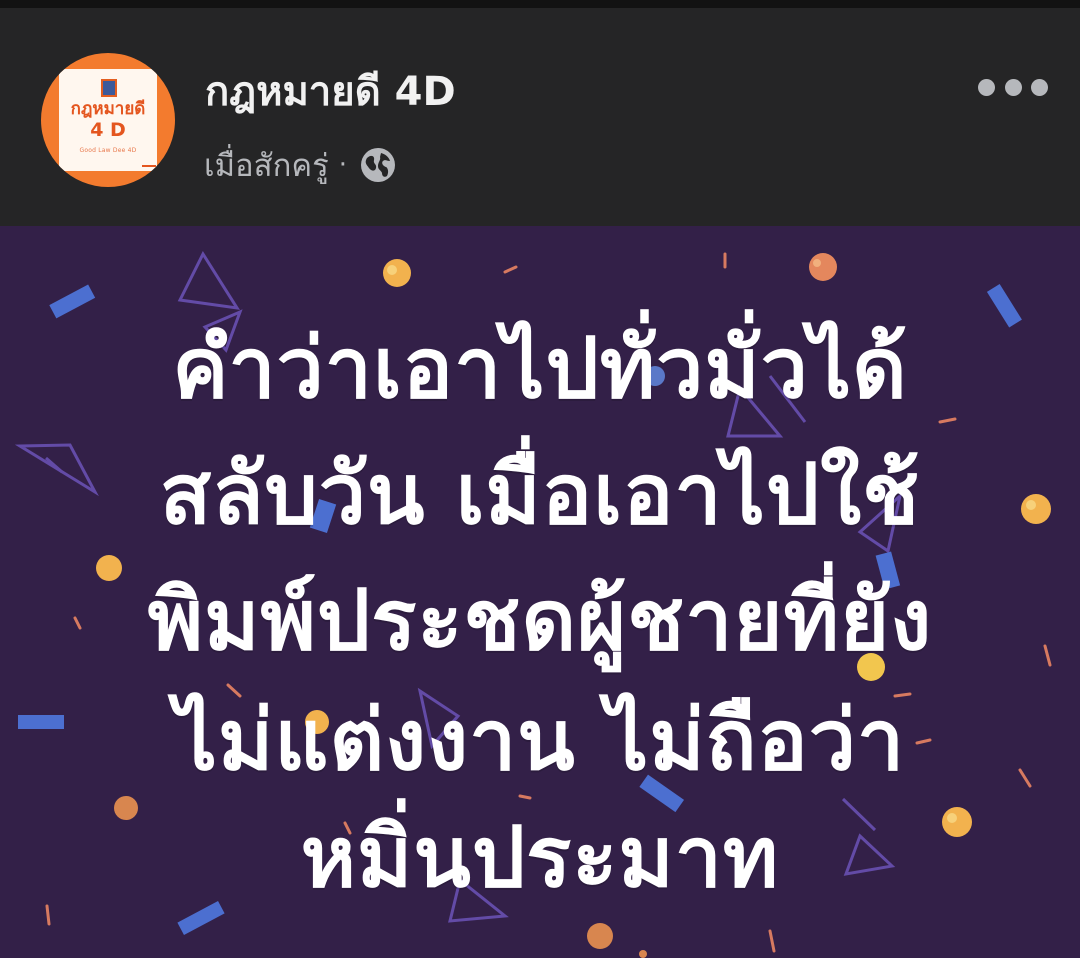 The width and height of the screenshot is (1080, 958). What do you see at coordinates (540, 740) in the screenshot?
I see `image-text-line-4: ไม่แต่งงาน ไม่ถือว่า` at bounding box center [540, 740].